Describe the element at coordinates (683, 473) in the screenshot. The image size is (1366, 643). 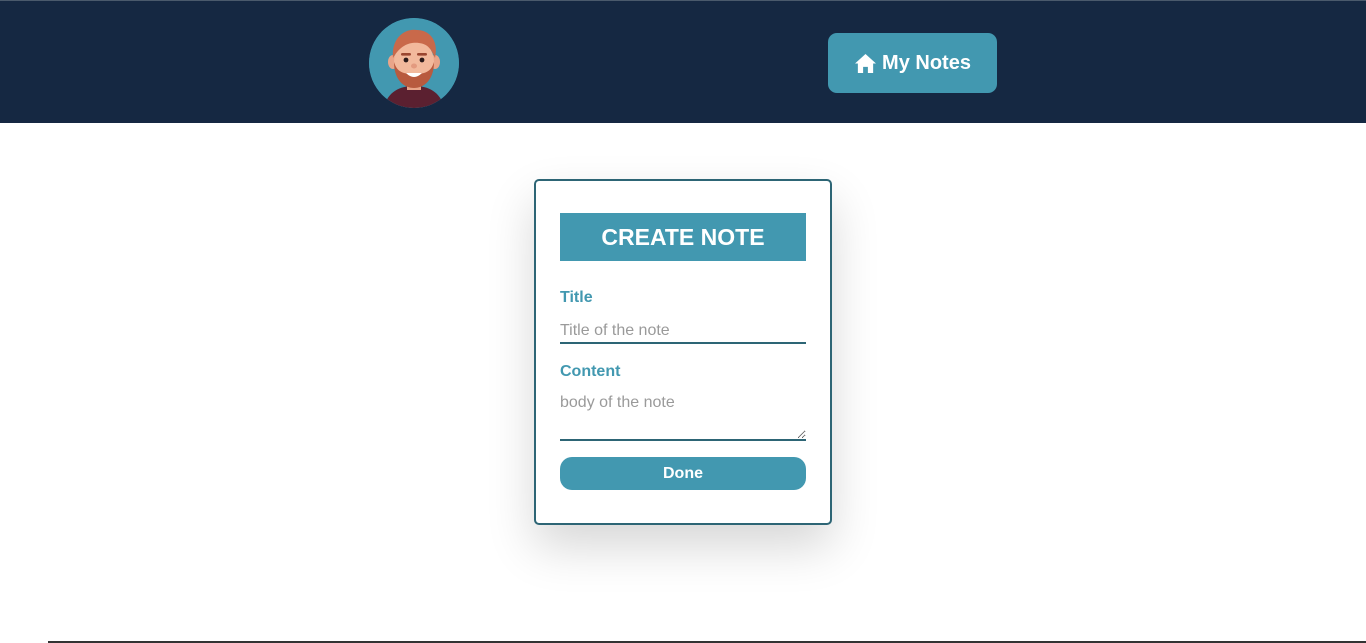
I see `done-button: Done` at that location.